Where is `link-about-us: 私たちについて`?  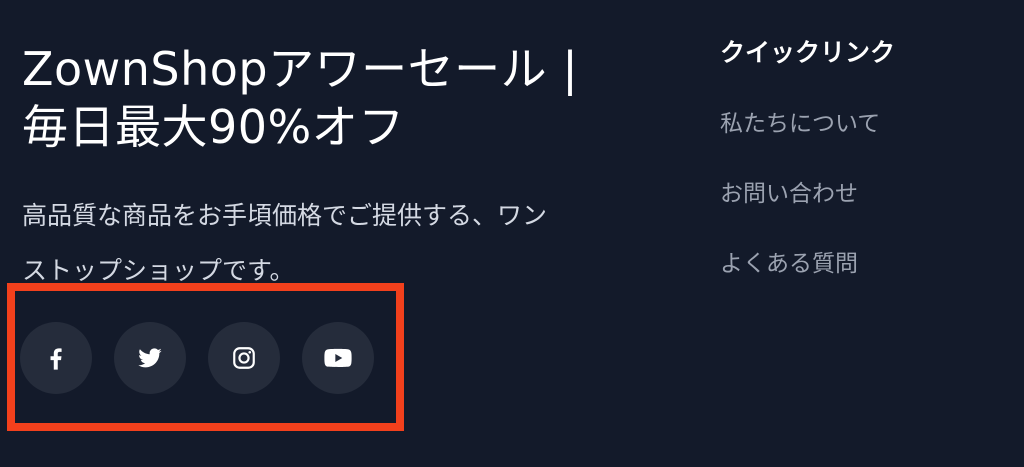 link-about-us: 私たちについて is located at coordinates (800, 124).